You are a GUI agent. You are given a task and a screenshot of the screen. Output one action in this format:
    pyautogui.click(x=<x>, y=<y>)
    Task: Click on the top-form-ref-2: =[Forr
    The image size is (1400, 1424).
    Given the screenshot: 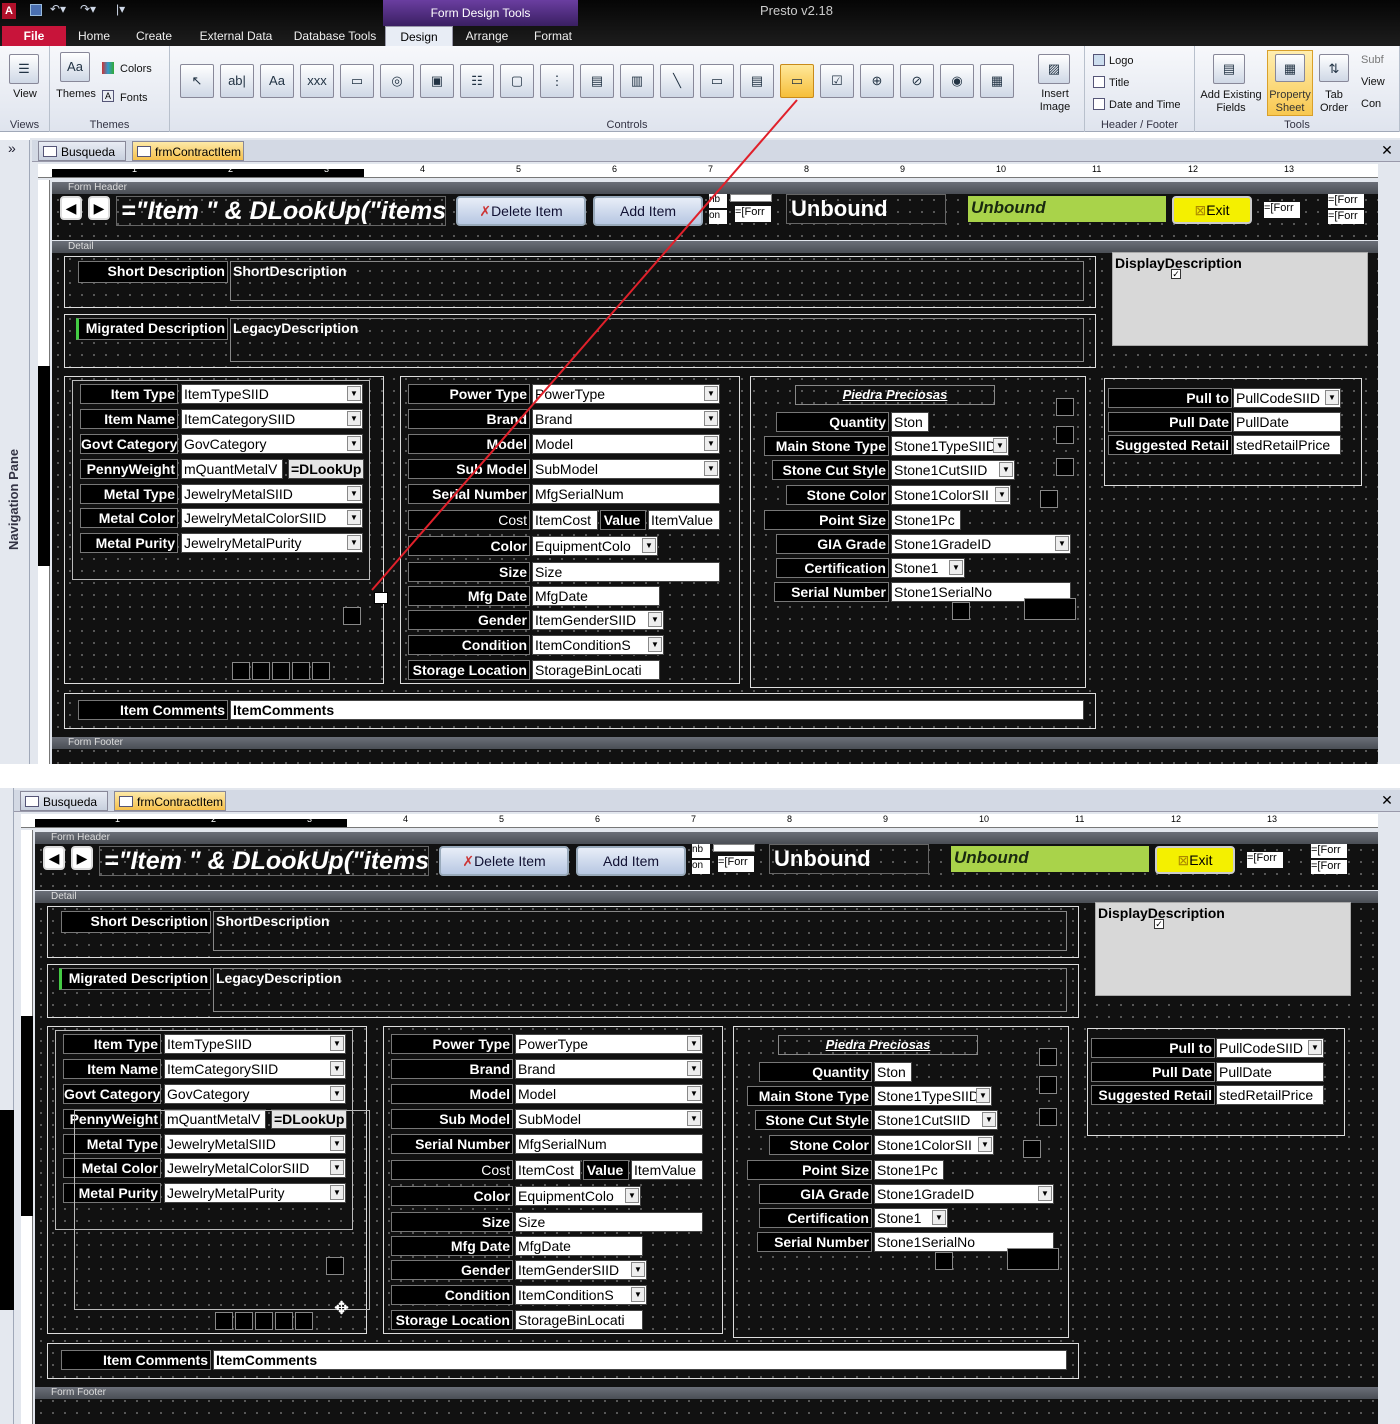 What is the action you would take?
    pyautogui.click(x=1346, y=201)
    